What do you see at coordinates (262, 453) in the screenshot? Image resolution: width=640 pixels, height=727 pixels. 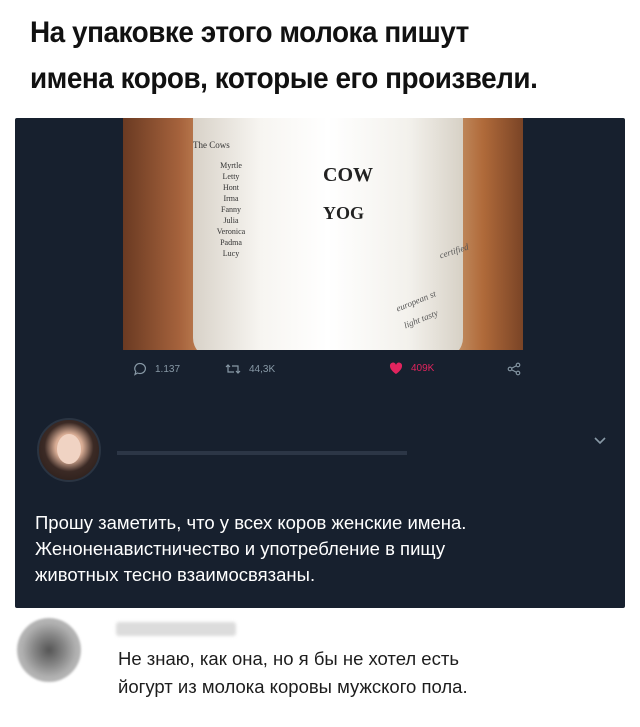 I see `username-redacted` at bounding box center [262, 453].